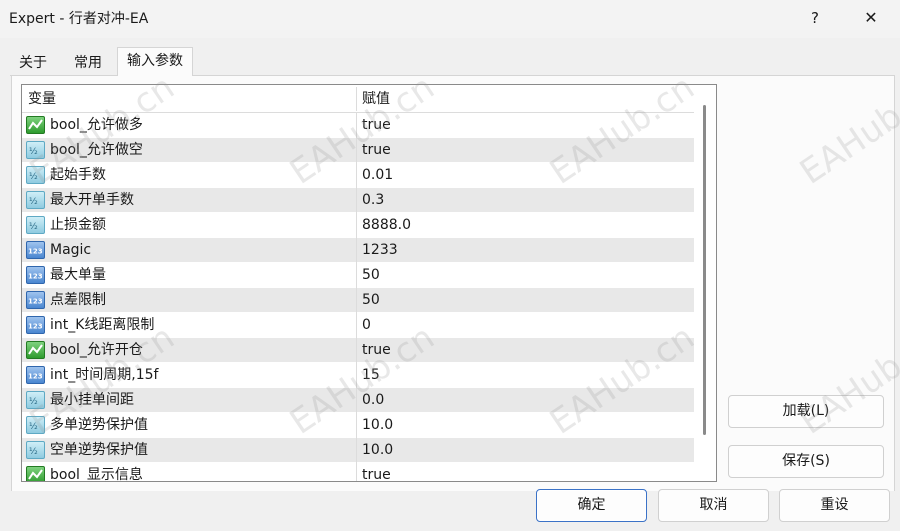  Describe the element at coordinates (189, 99) in the screenshot. I see `column-header-variable: 变量` at that location.